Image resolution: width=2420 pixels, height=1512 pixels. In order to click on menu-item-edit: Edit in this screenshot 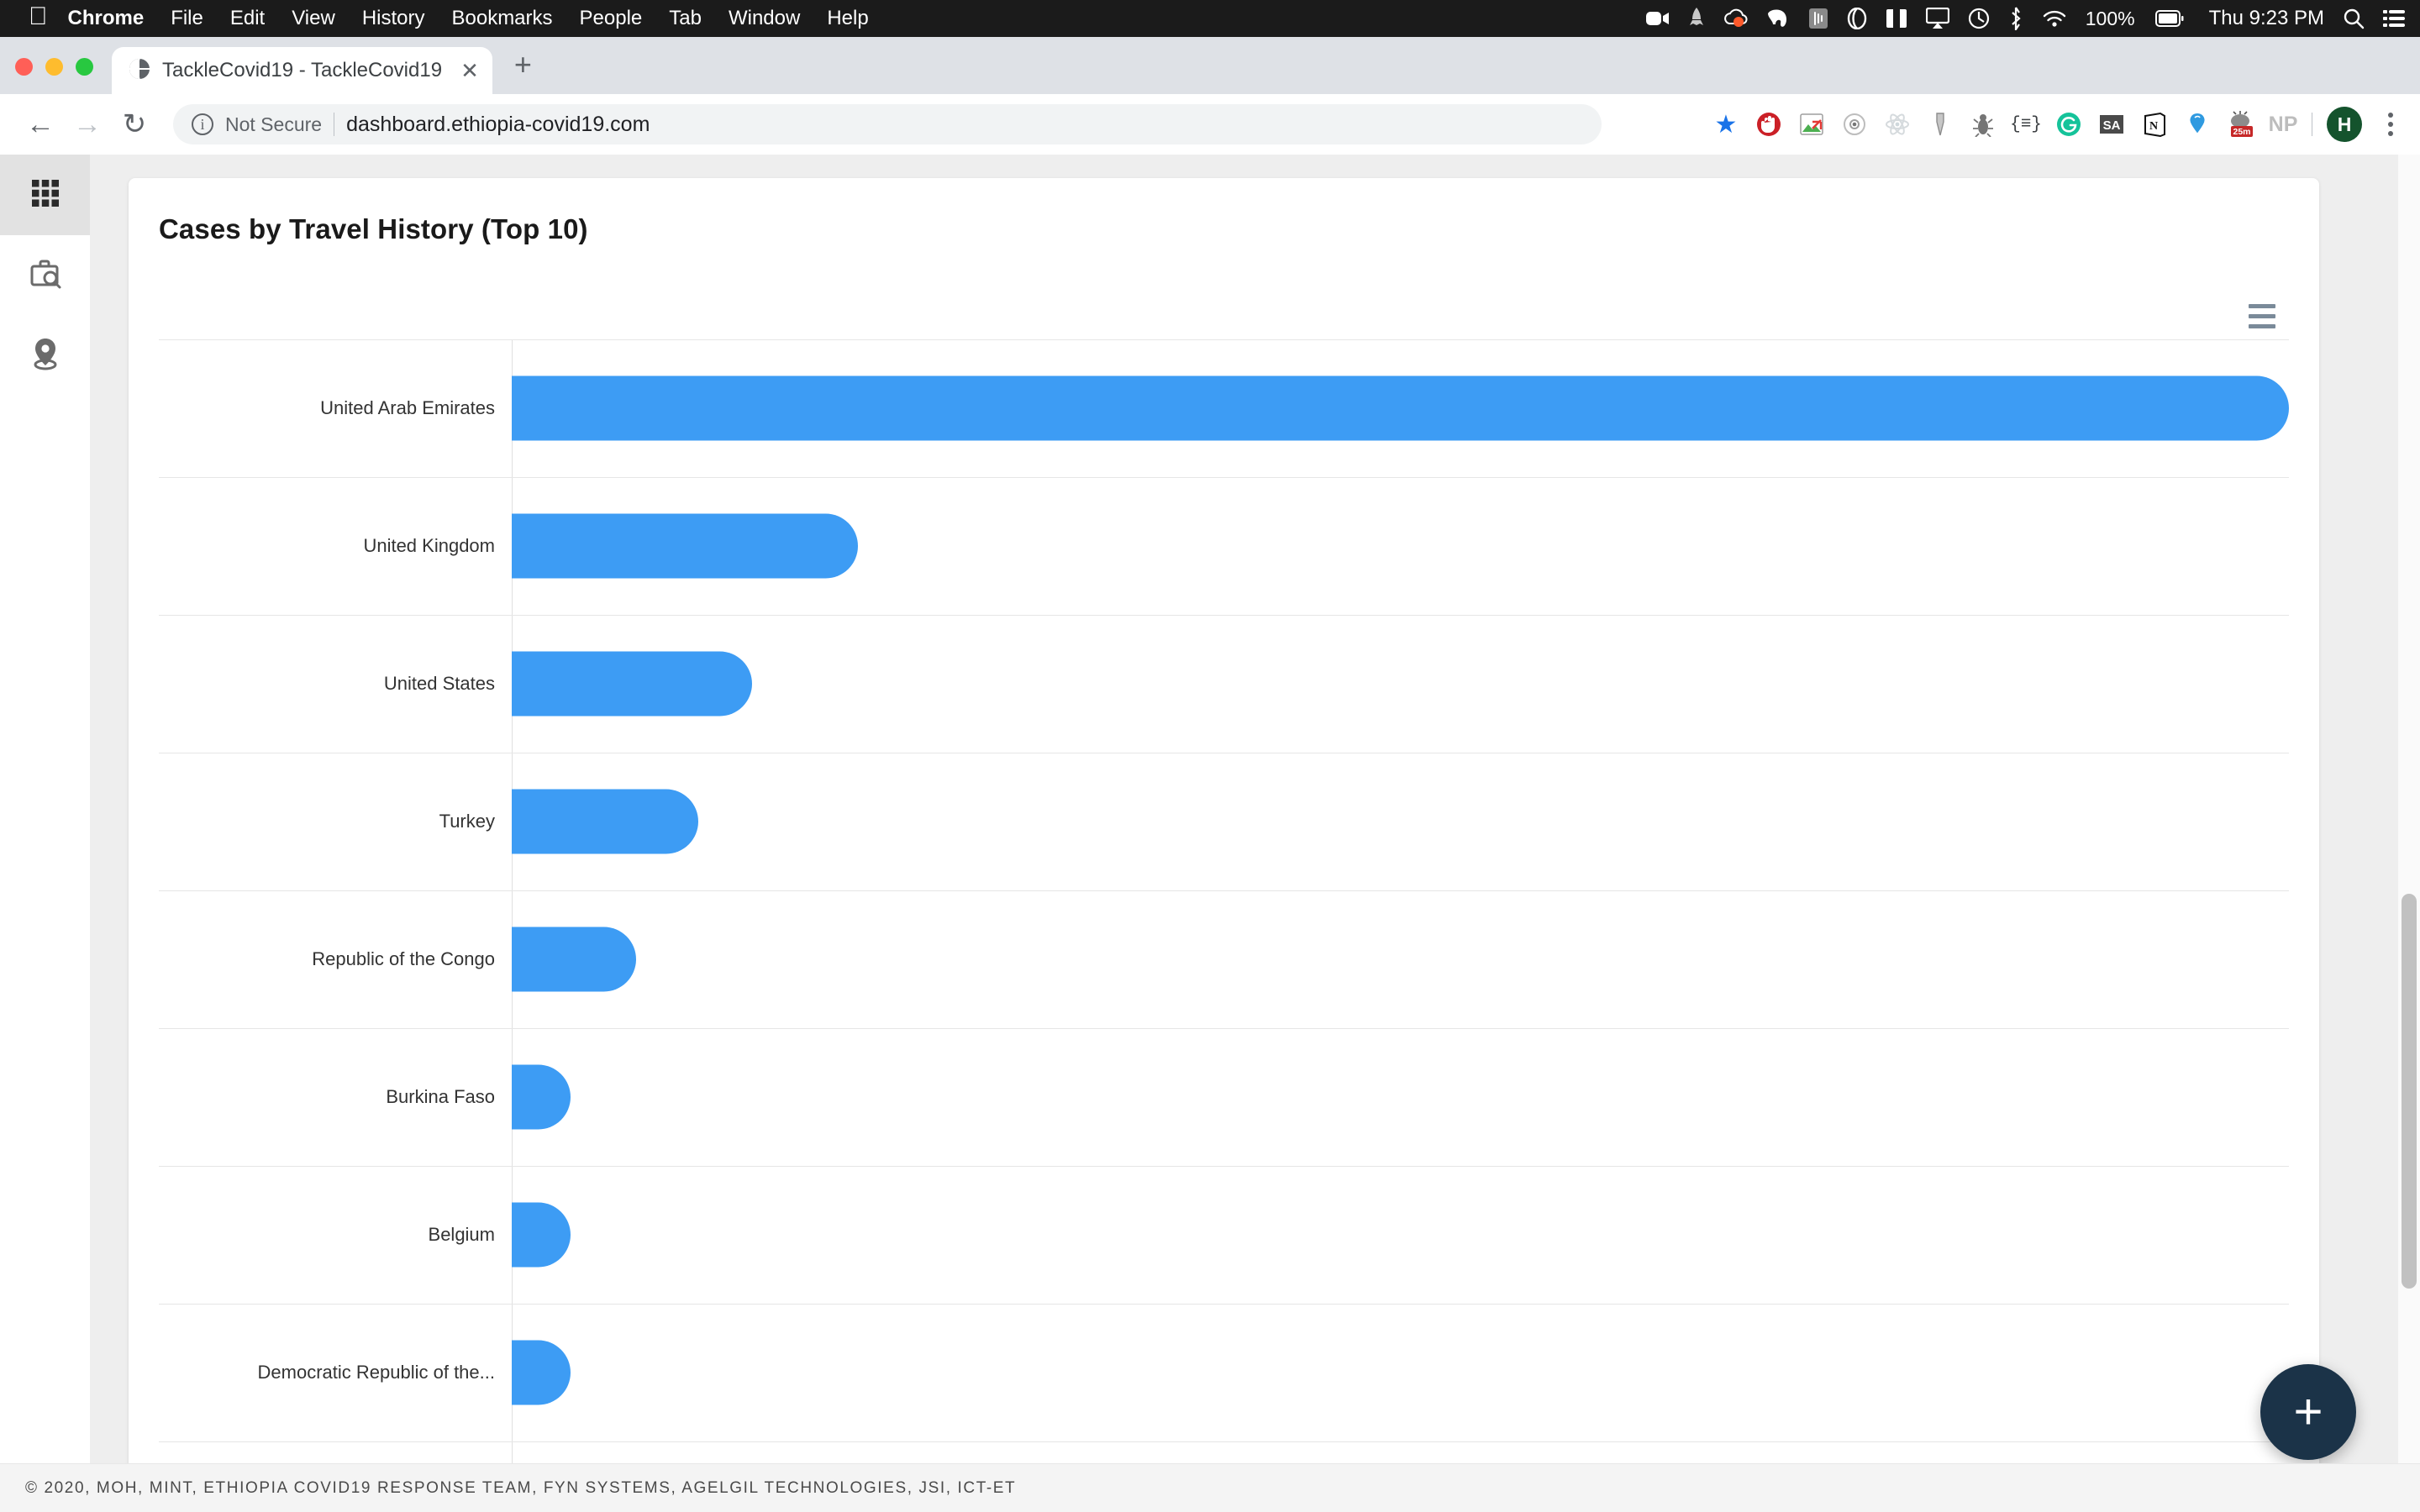, I will do `click(248, 18)`.